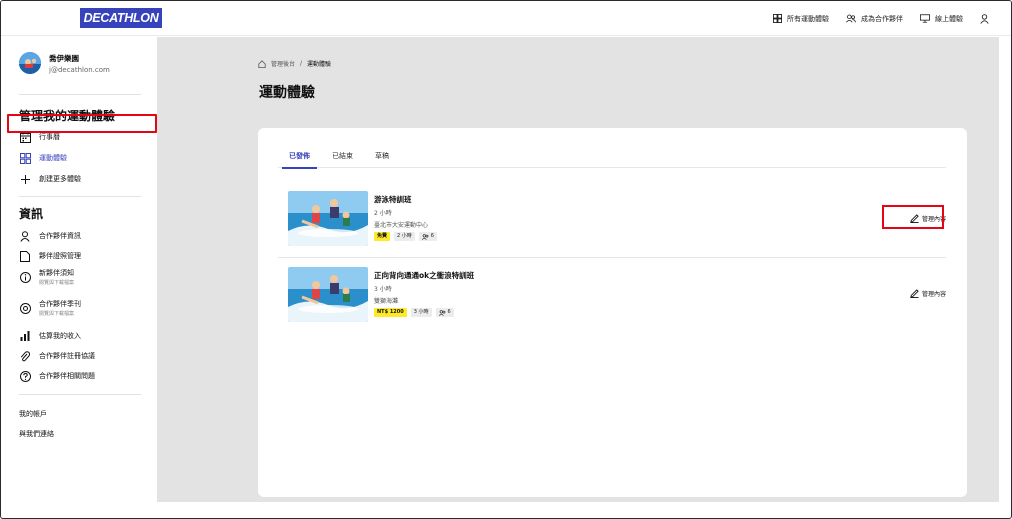 This screenshot has height=519, width=1012. Describe the element at coordinates (84, 179) in the screenshot. I see `sidebar-item-create: 創建更多體驗` at that location.